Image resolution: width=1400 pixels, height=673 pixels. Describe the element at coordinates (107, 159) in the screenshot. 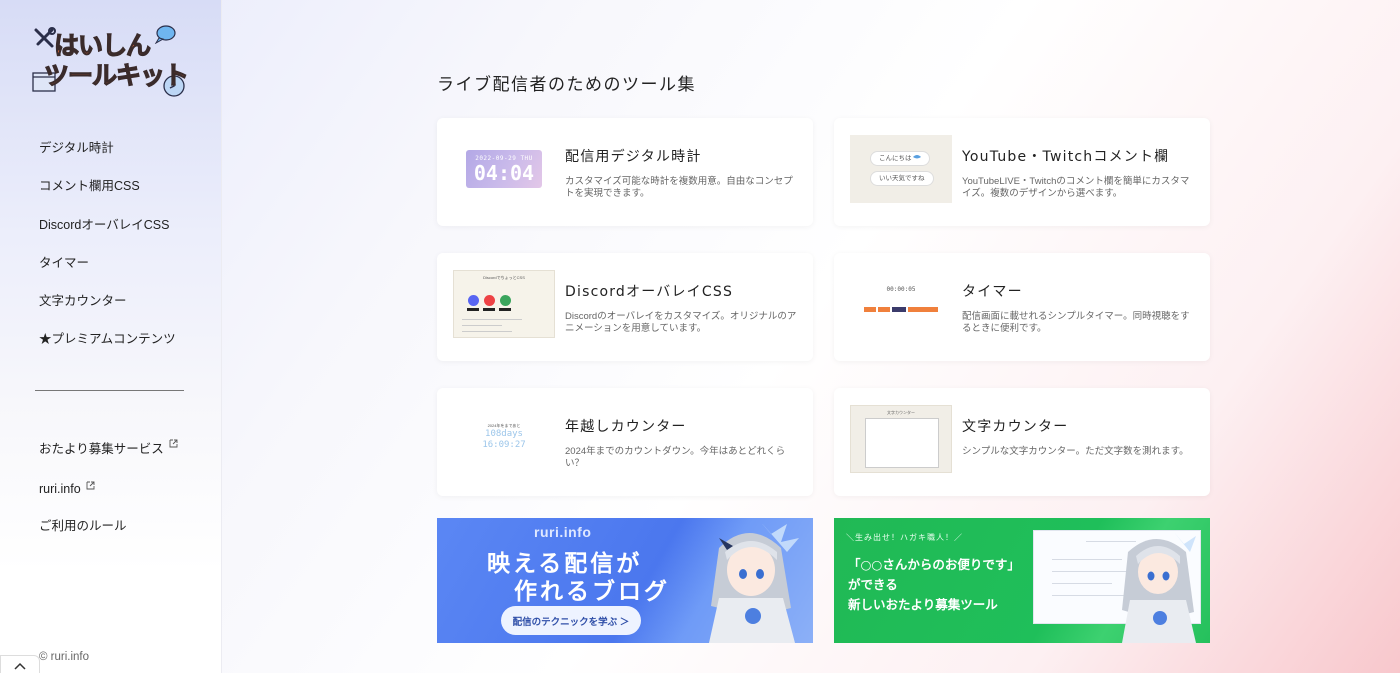

I see `sidebar-item-digital-clock: デジタル時計` at that location.